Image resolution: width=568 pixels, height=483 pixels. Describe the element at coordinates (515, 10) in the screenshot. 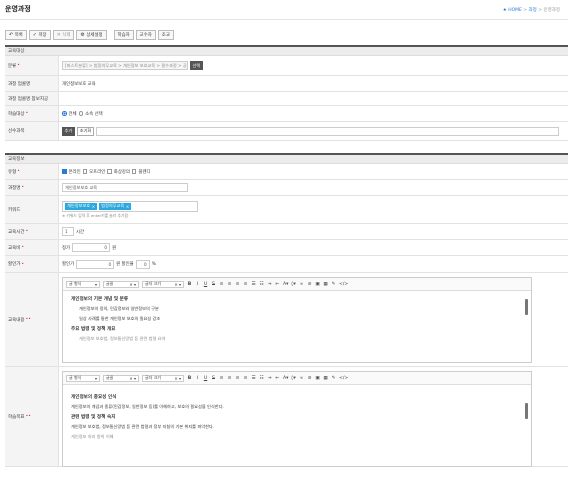

I see `breadcrumb-home: HOME` at that location.